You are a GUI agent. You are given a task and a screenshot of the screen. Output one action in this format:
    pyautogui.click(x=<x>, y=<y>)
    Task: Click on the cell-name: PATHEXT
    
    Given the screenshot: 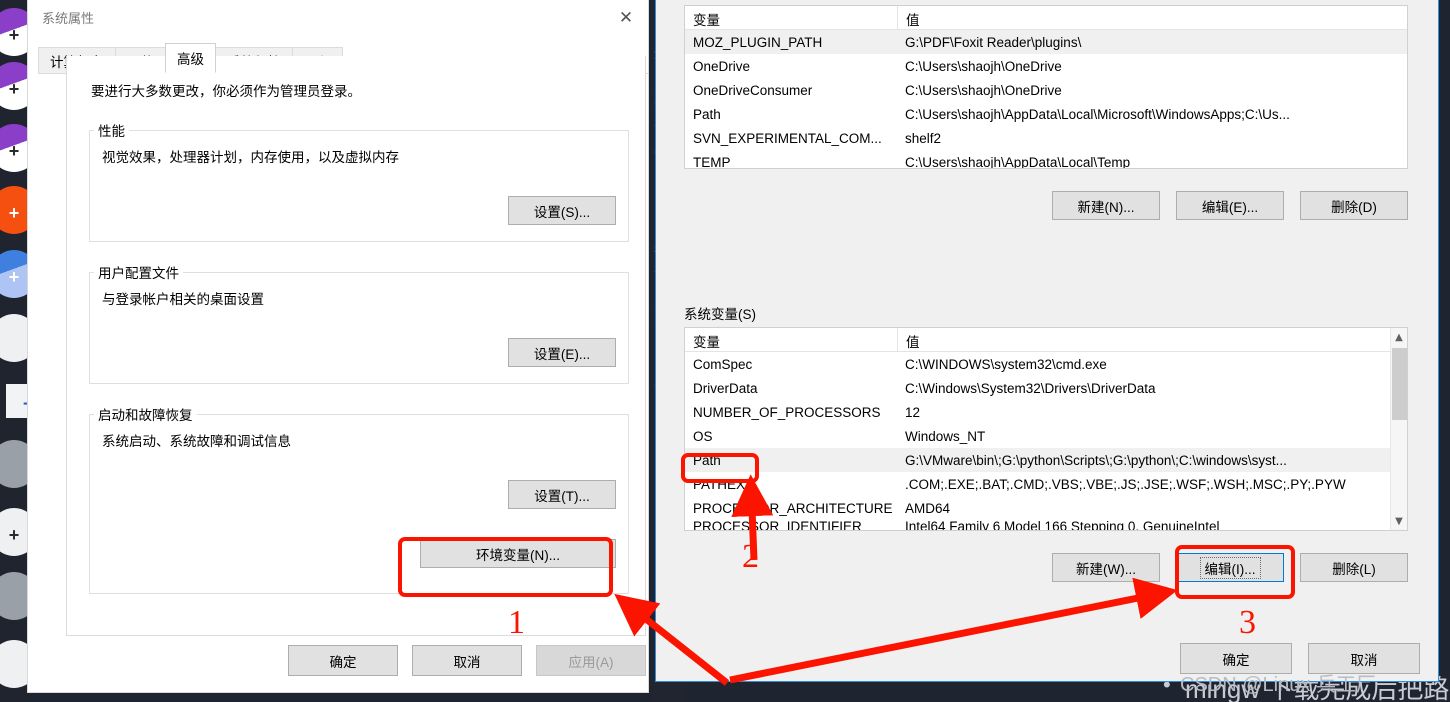 What is the action you would take?
    pyautogui.click(x=723, y=484)
    